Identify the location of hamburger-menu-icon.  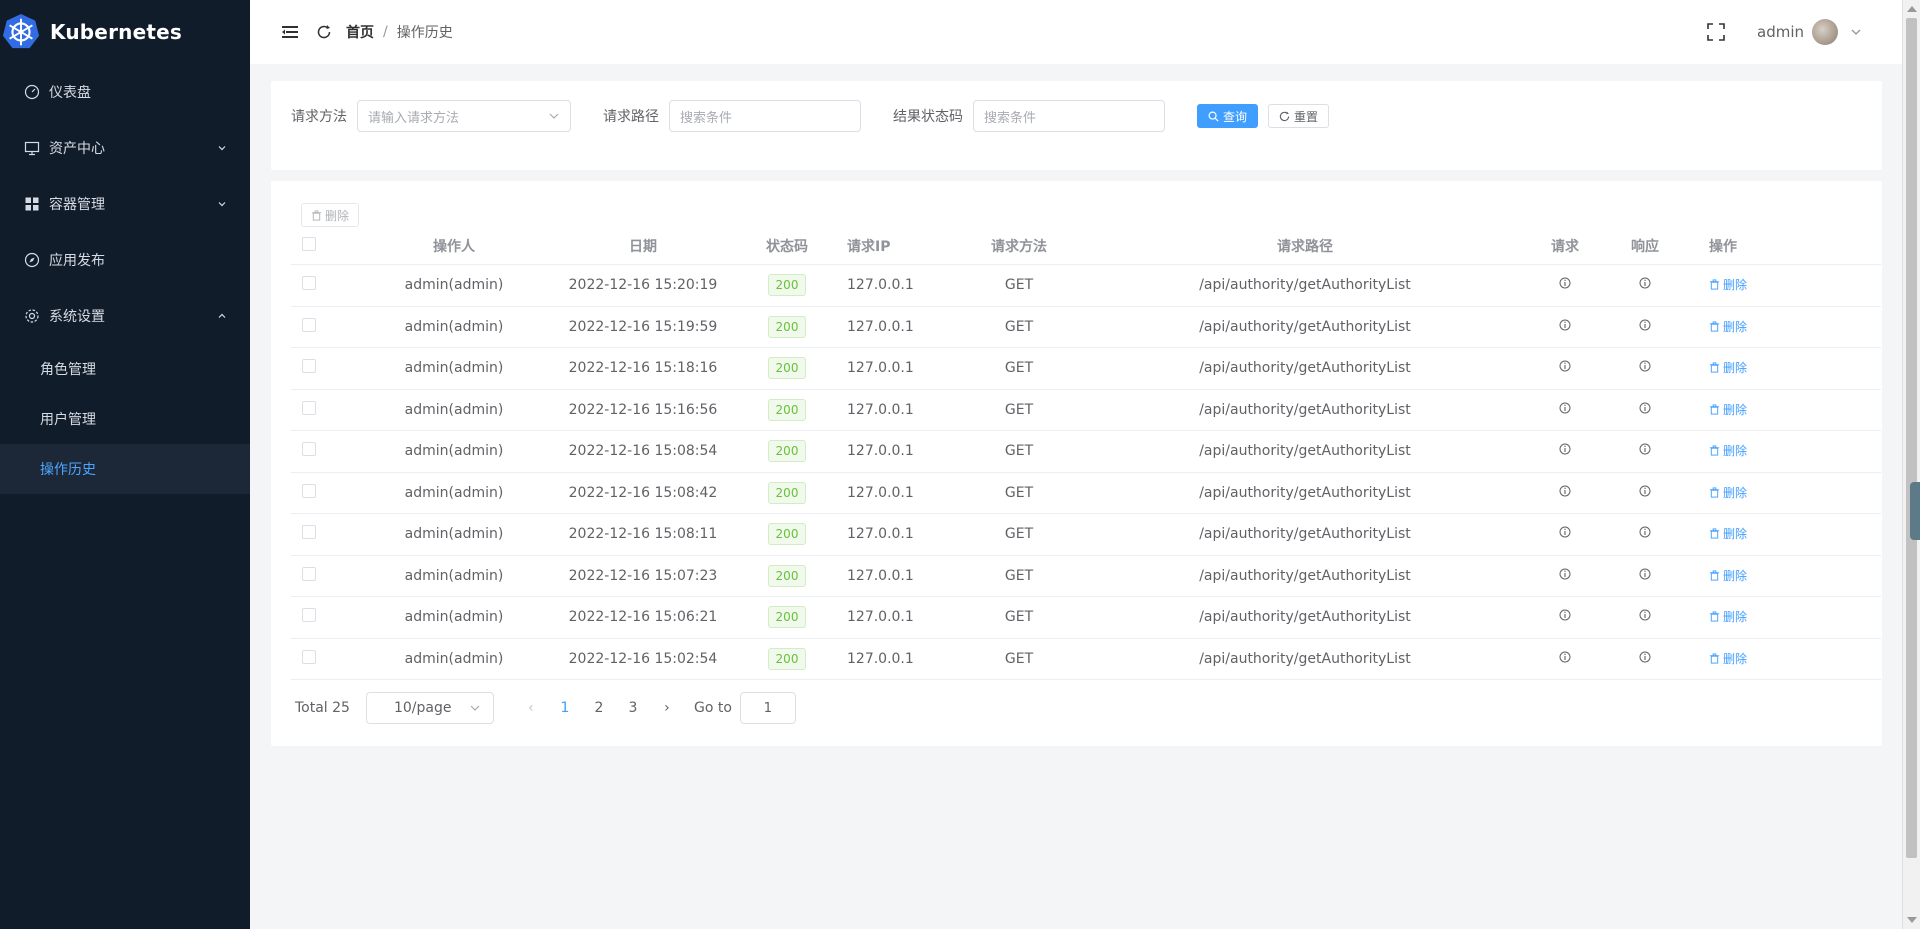
(290, 32).